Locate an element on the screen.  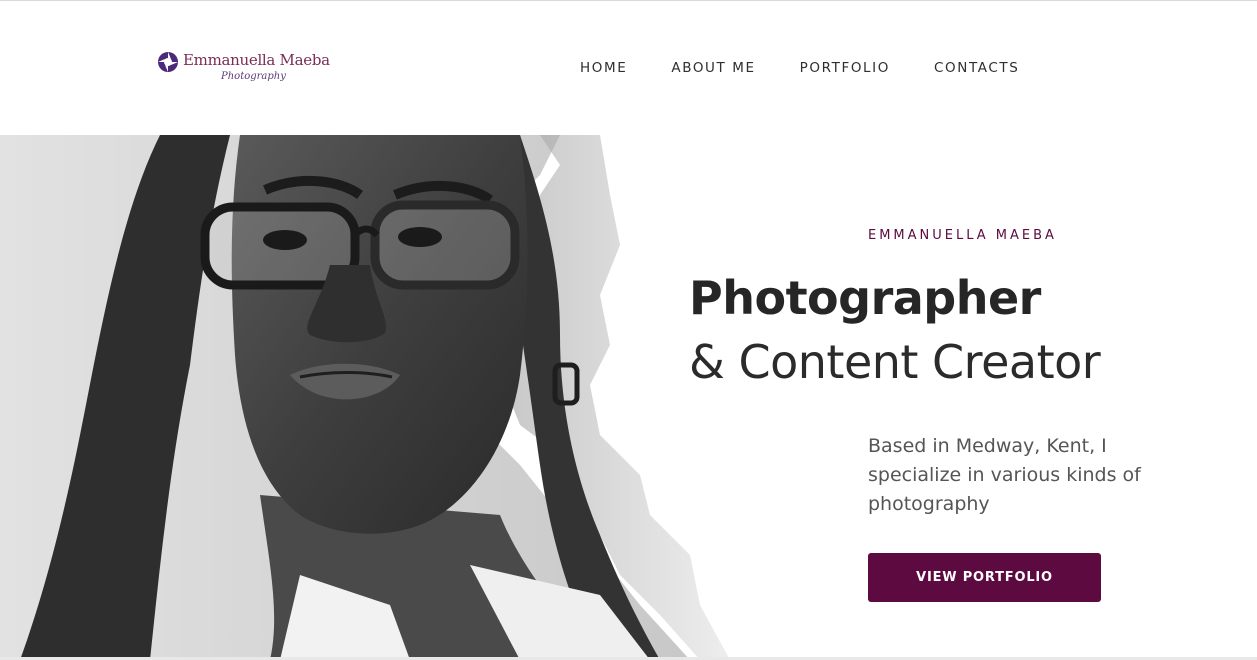
logo-subtitle: Photography is located at coordinates (253, 76).